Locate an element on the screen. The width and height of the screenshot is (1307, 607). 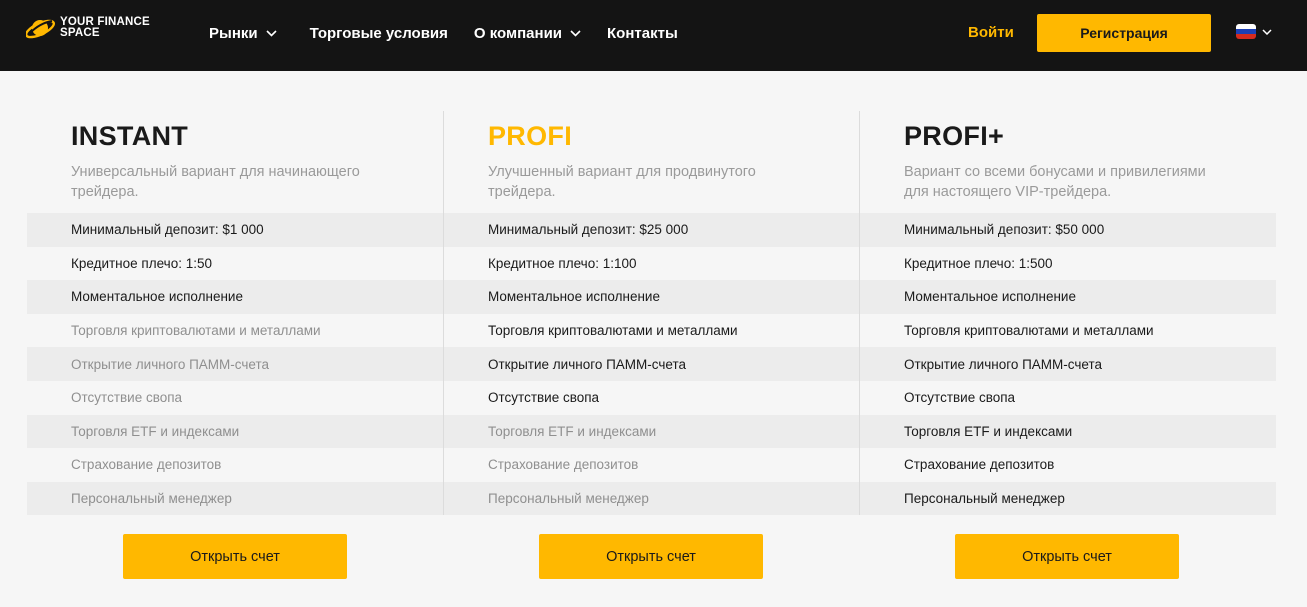
nav-item-label: Торговые условия is located at coordinates (378, 33).